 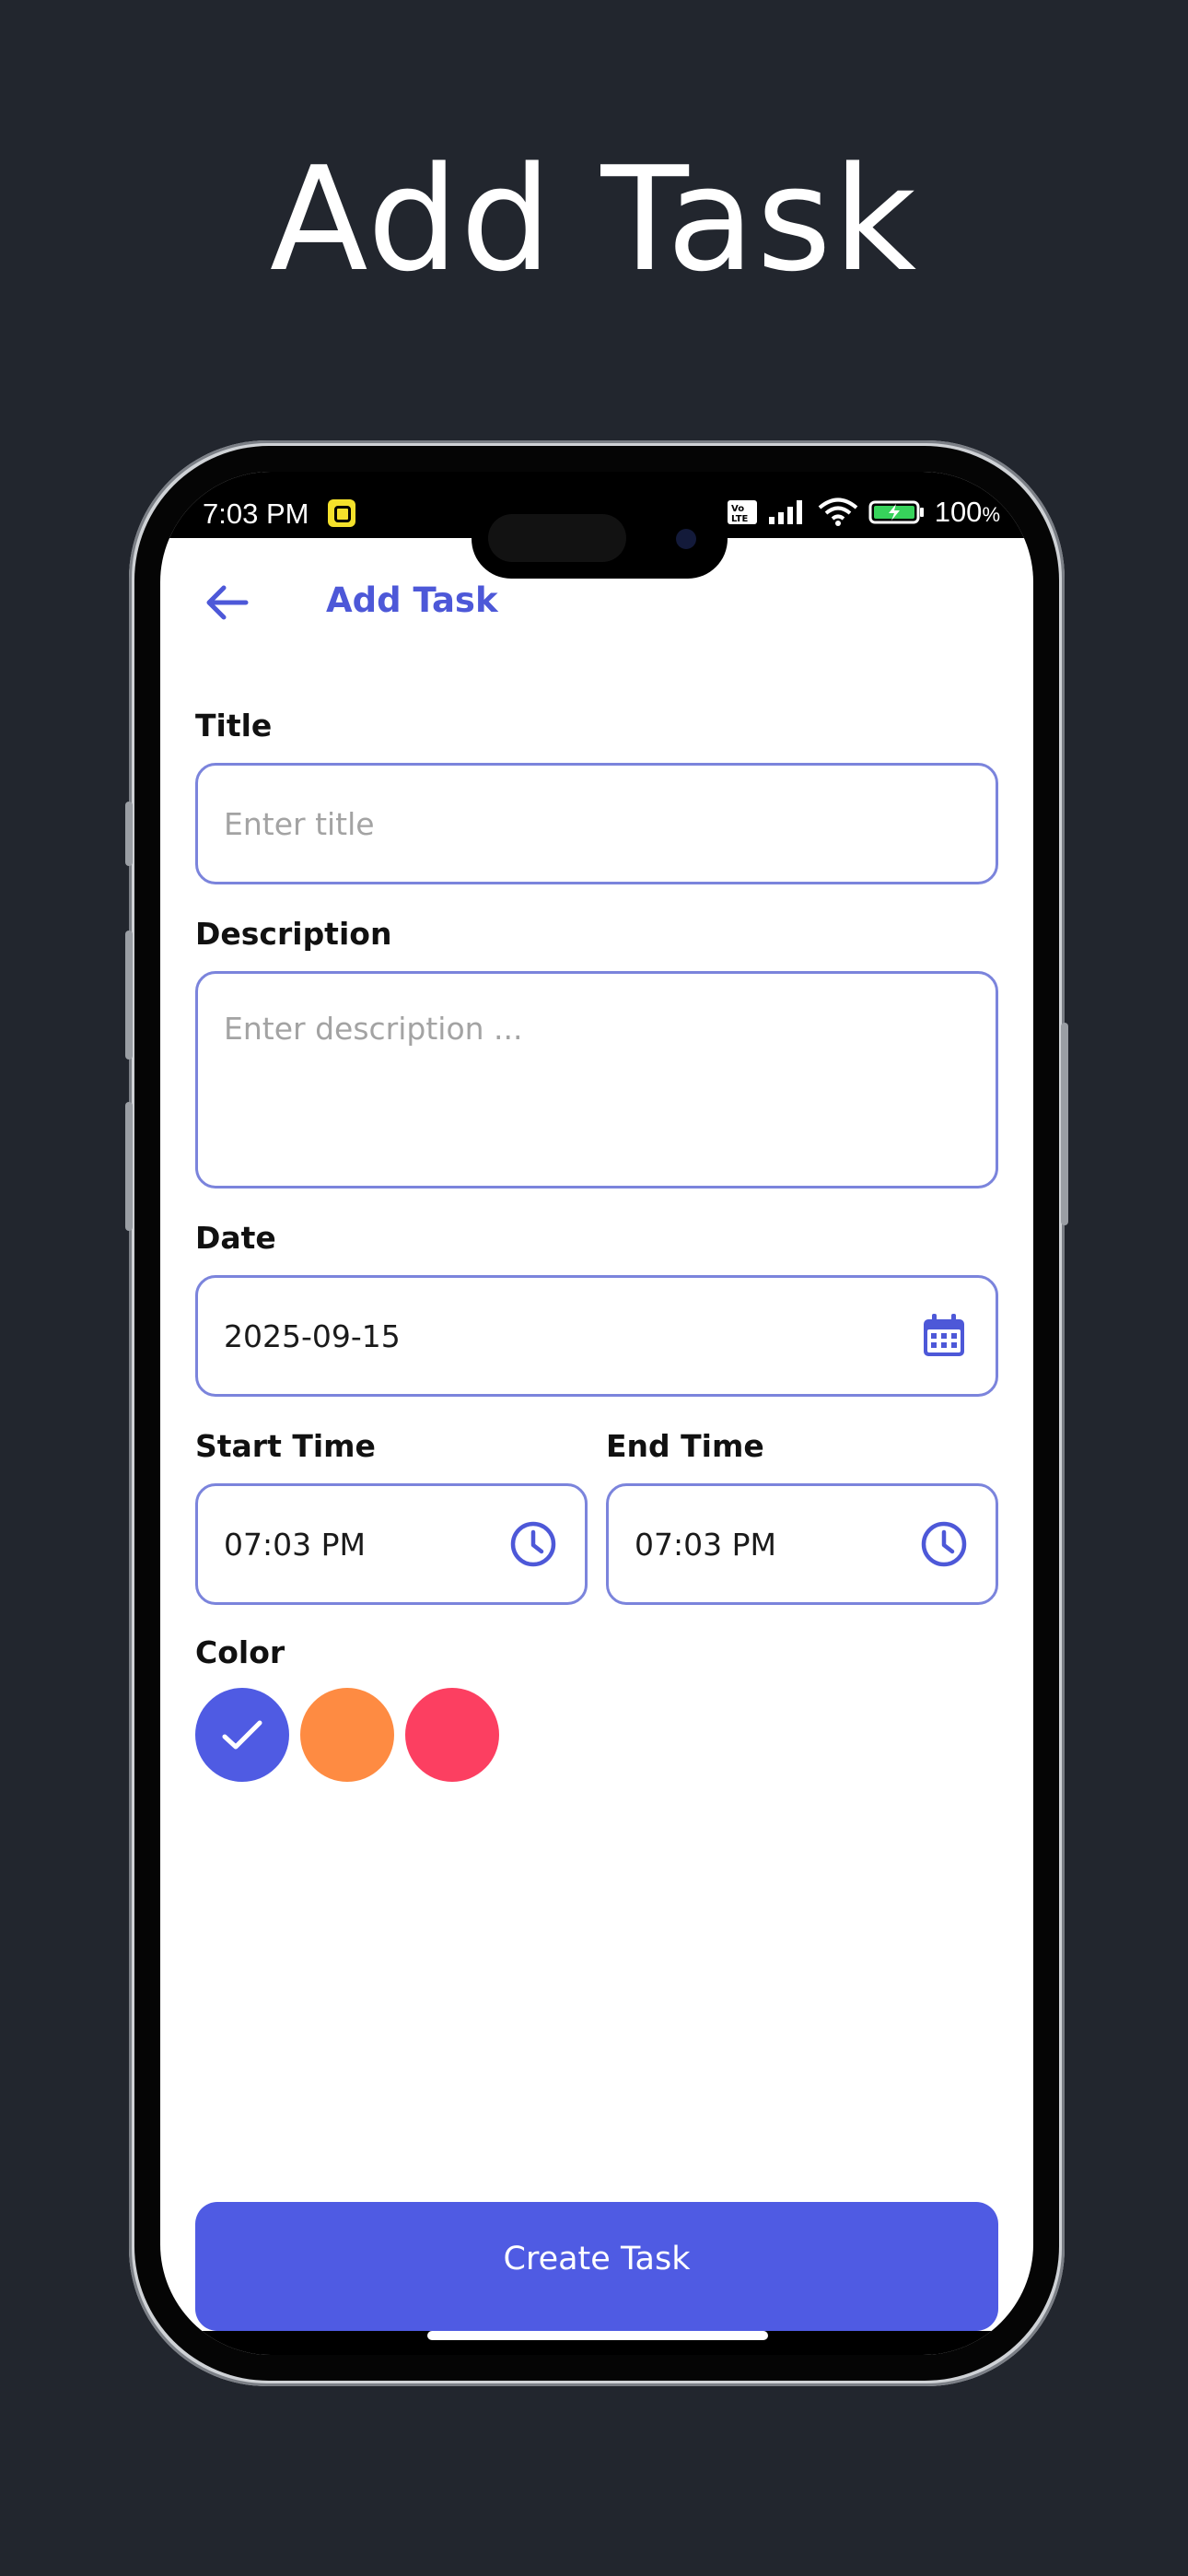 I want to click on description-input, so click(x=592, y=1089).